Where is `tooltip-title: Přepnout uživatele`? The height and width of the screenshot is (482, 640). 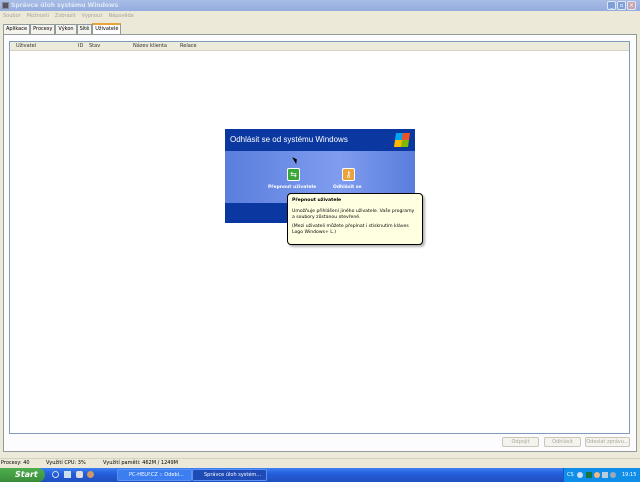
tooltip-title: Přepnout uživatele is located at coordinates (317, 200).